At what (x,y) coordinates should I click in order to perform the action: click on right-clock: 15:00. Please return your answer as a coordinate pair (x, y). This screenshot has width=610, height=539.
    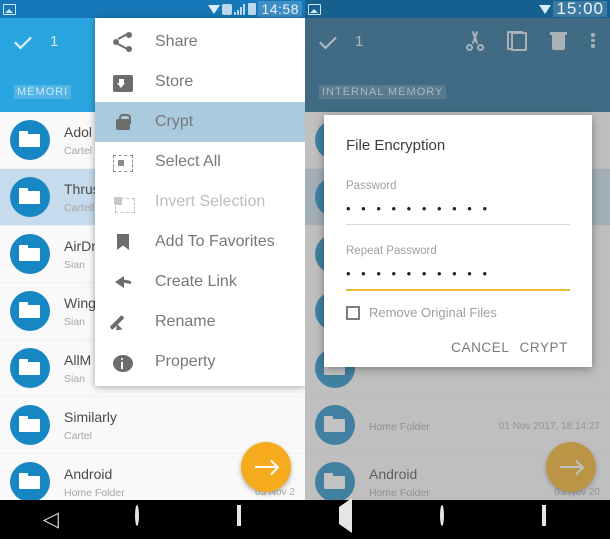
    Looking at the image, I should click on (580, 8).